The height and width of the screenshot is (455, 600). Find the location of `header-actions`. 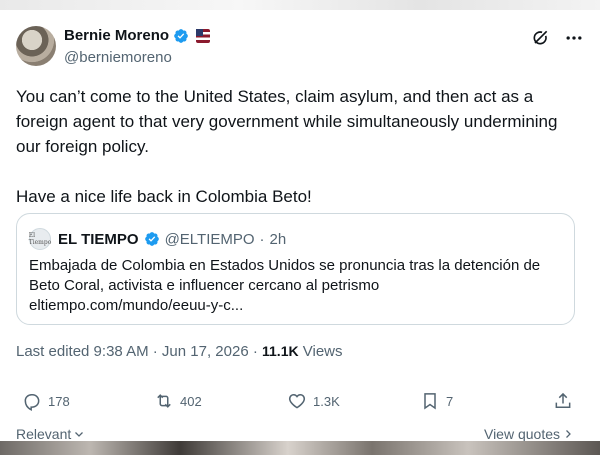

header-actions is located at coordinates (557, 38).